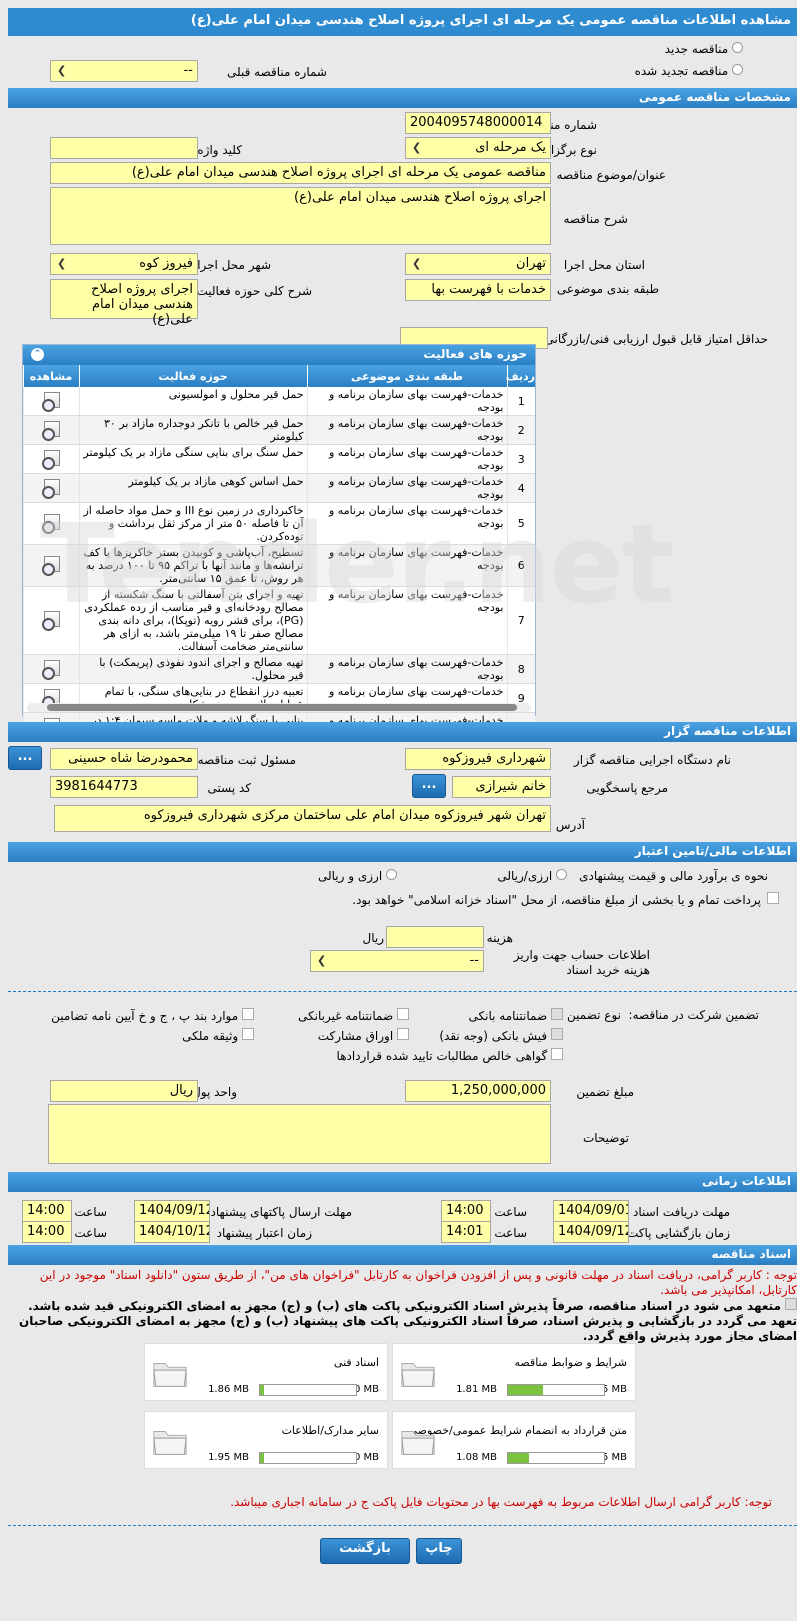 The height and width of the screenshot is (1621, 797). Describe the element at coordinates (266, 1440) in the screenshot. I see `doc-card: سایر مدارک/اطلاعات 50 MB 1.95 MB` at that location.